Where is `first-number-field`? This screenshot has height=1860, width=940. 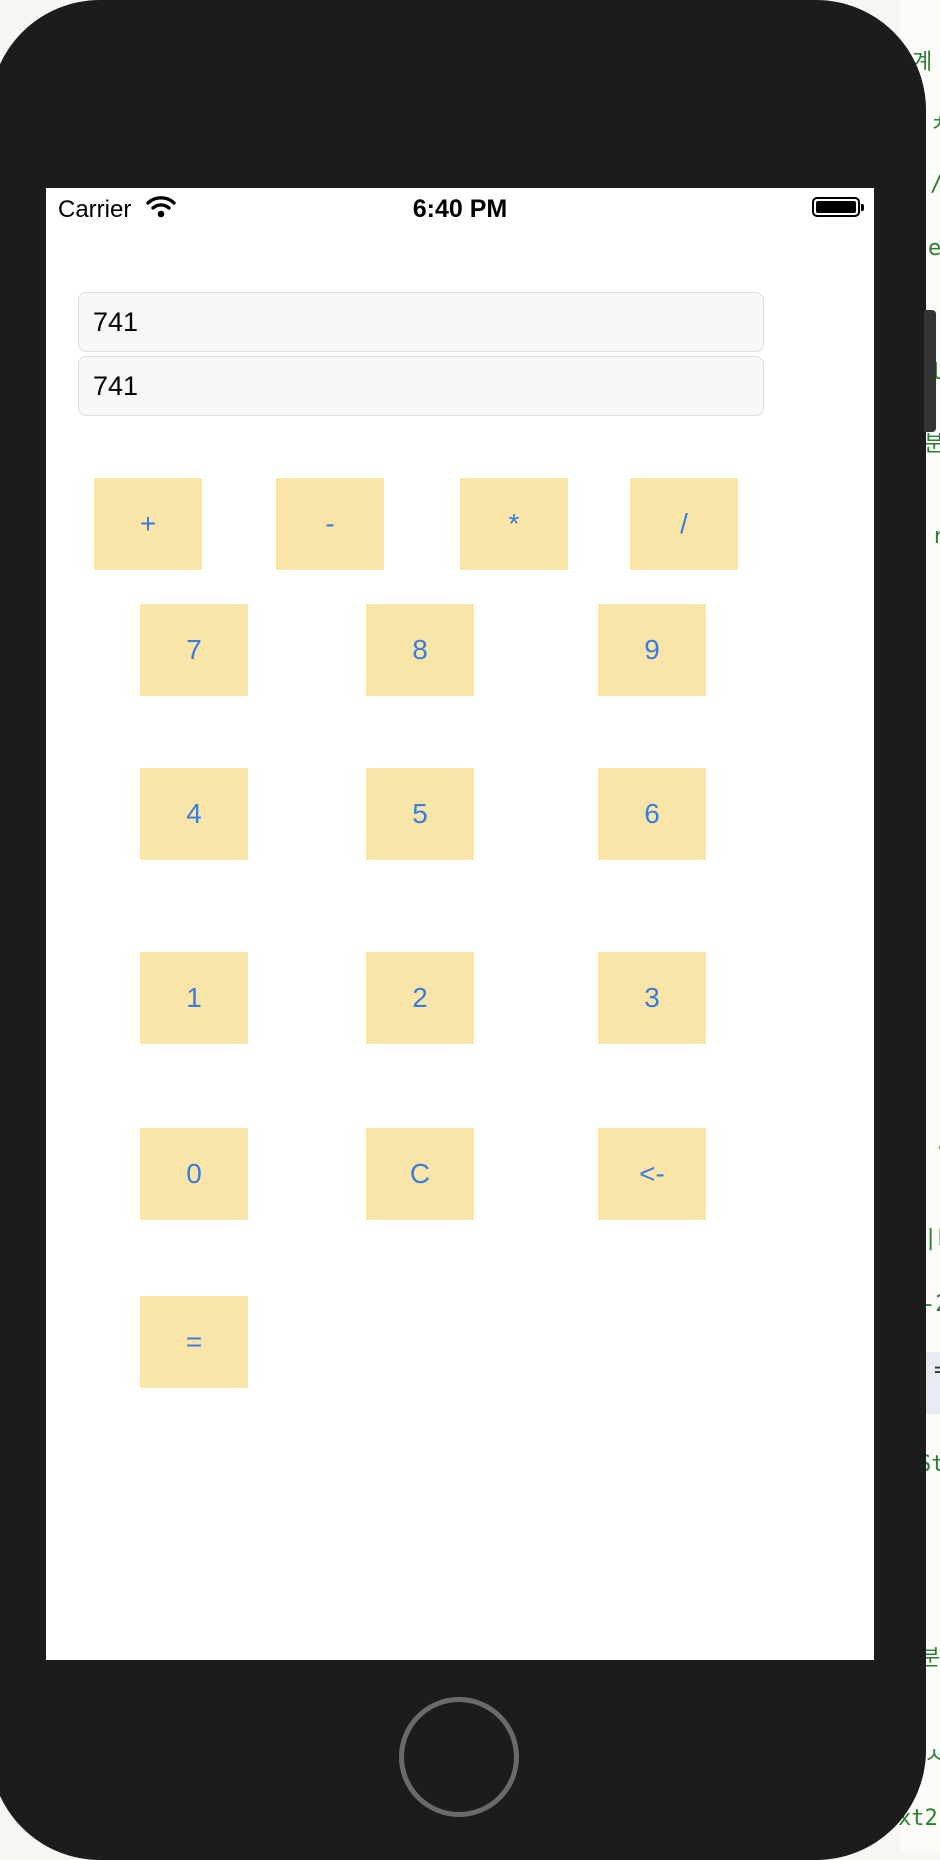 first-number-field is located at coordinates (421, 322).